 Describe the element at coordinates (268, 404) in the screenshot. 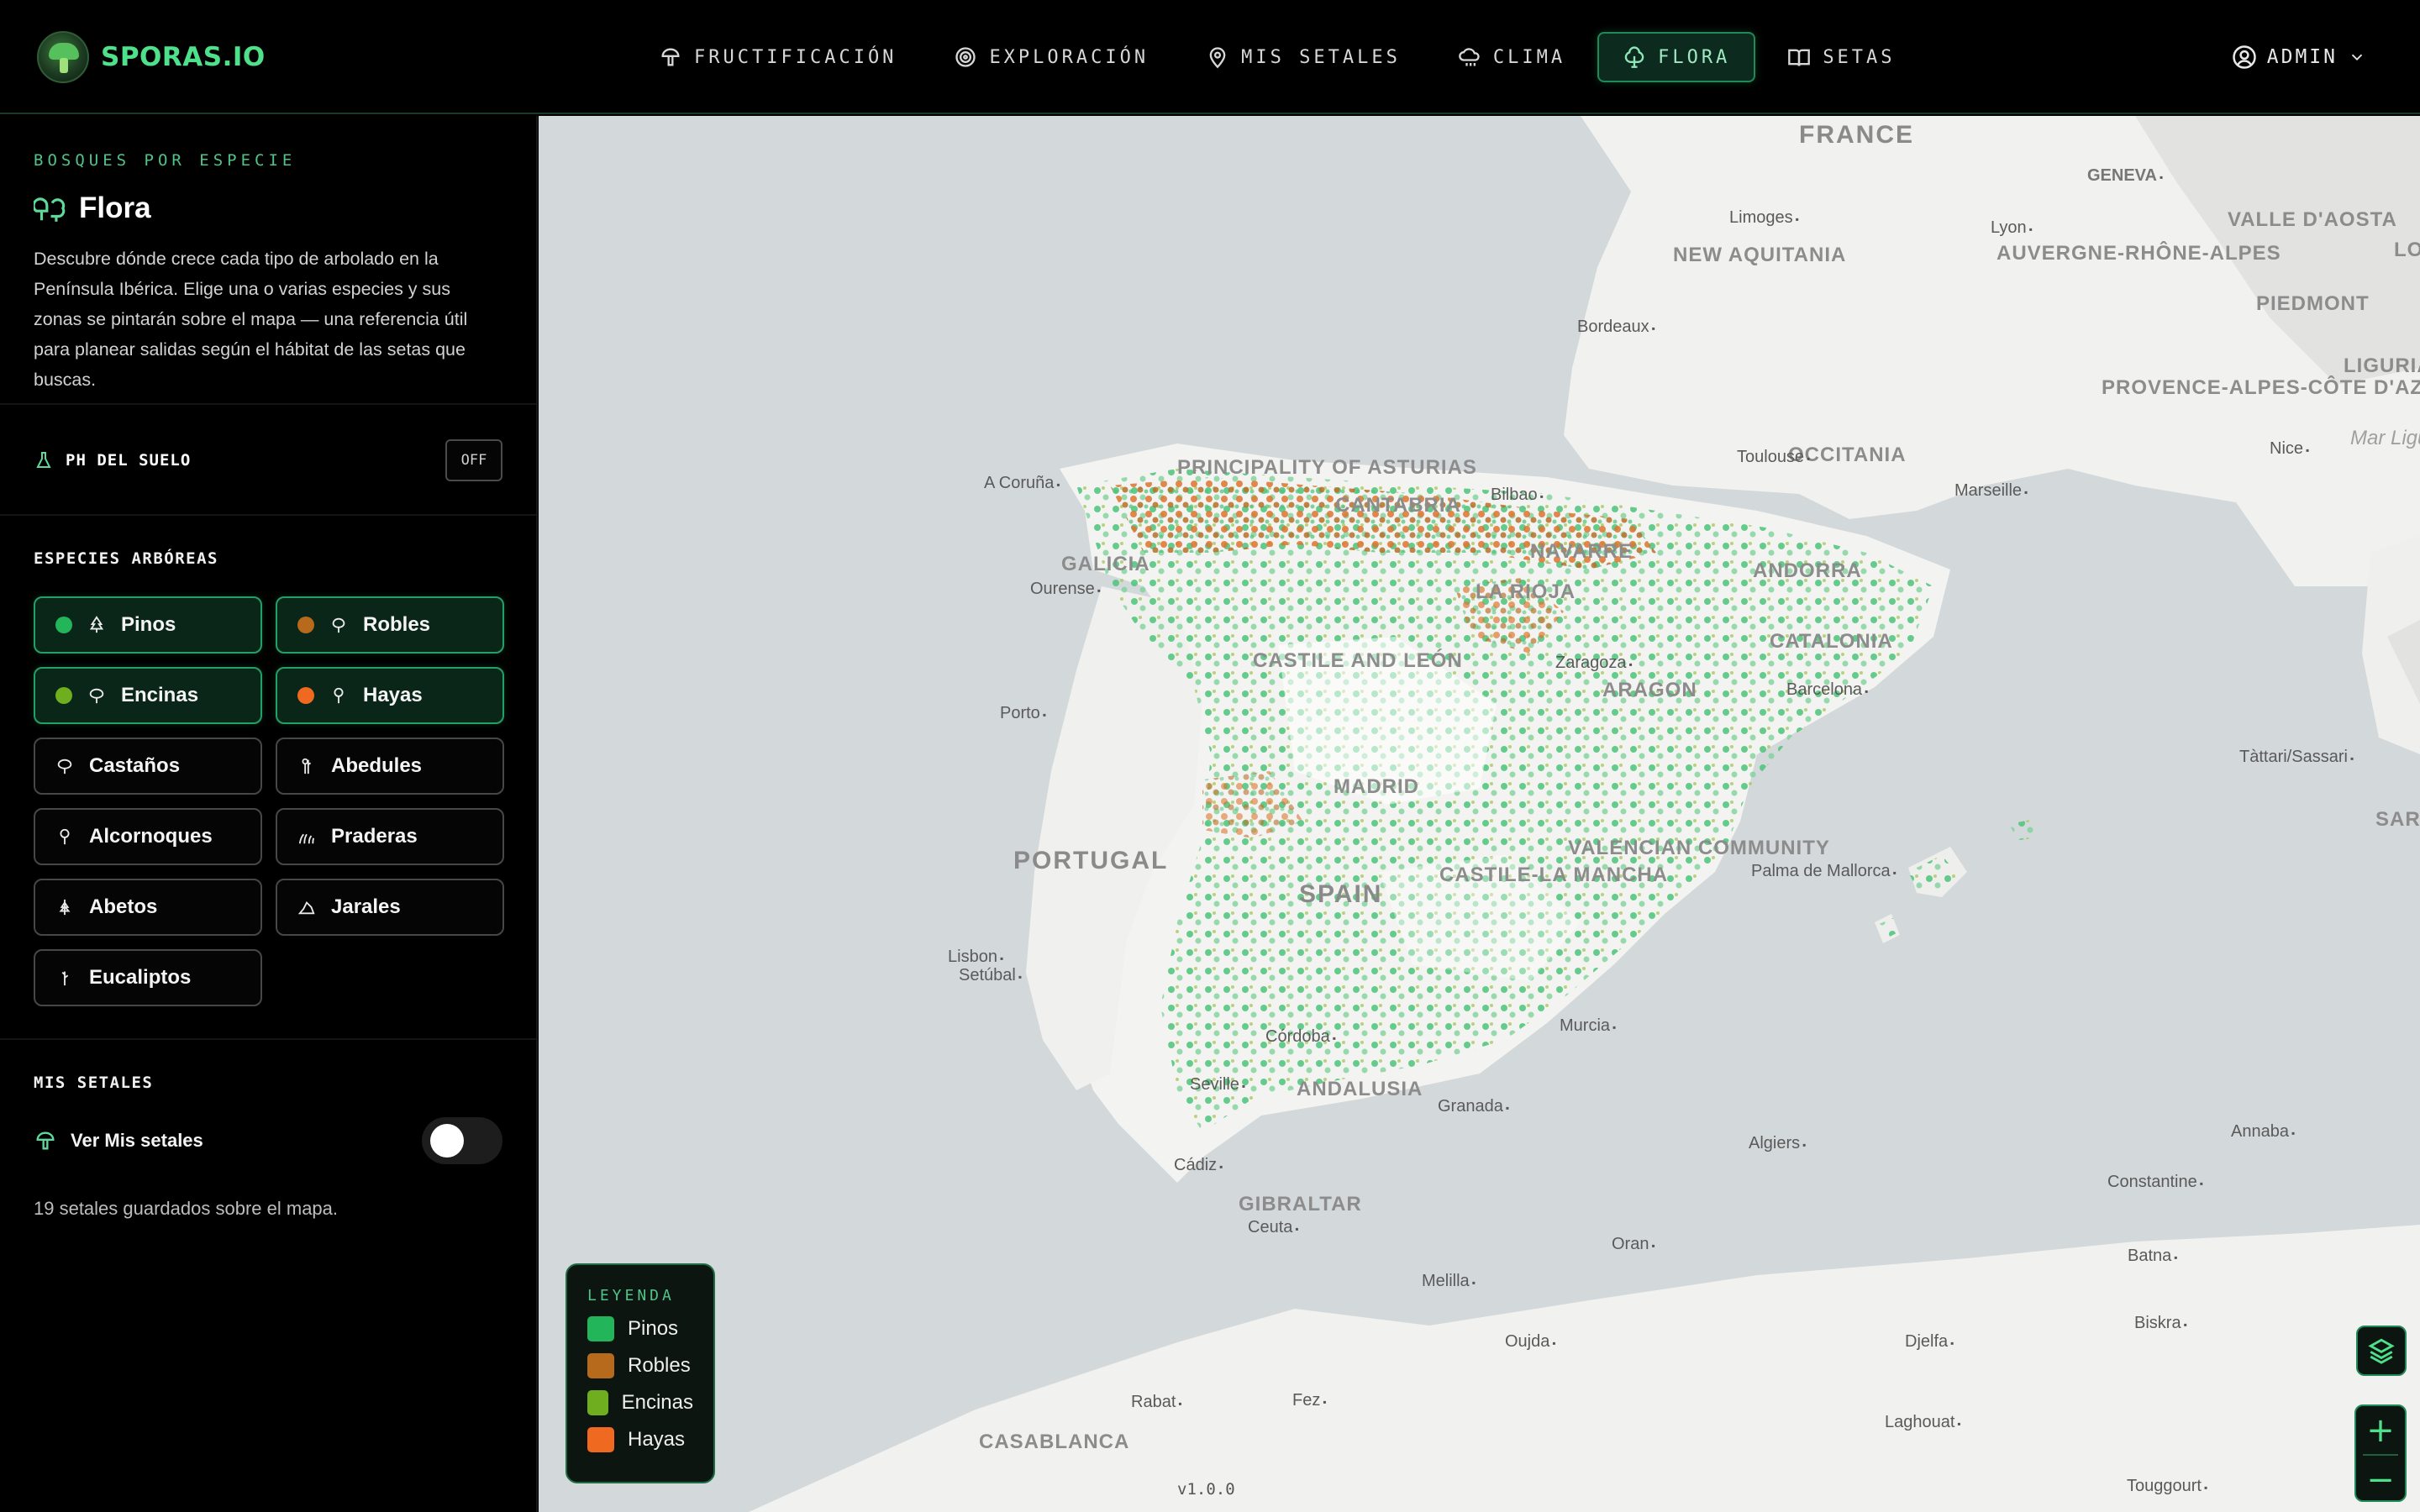

I see `divider` at that location.